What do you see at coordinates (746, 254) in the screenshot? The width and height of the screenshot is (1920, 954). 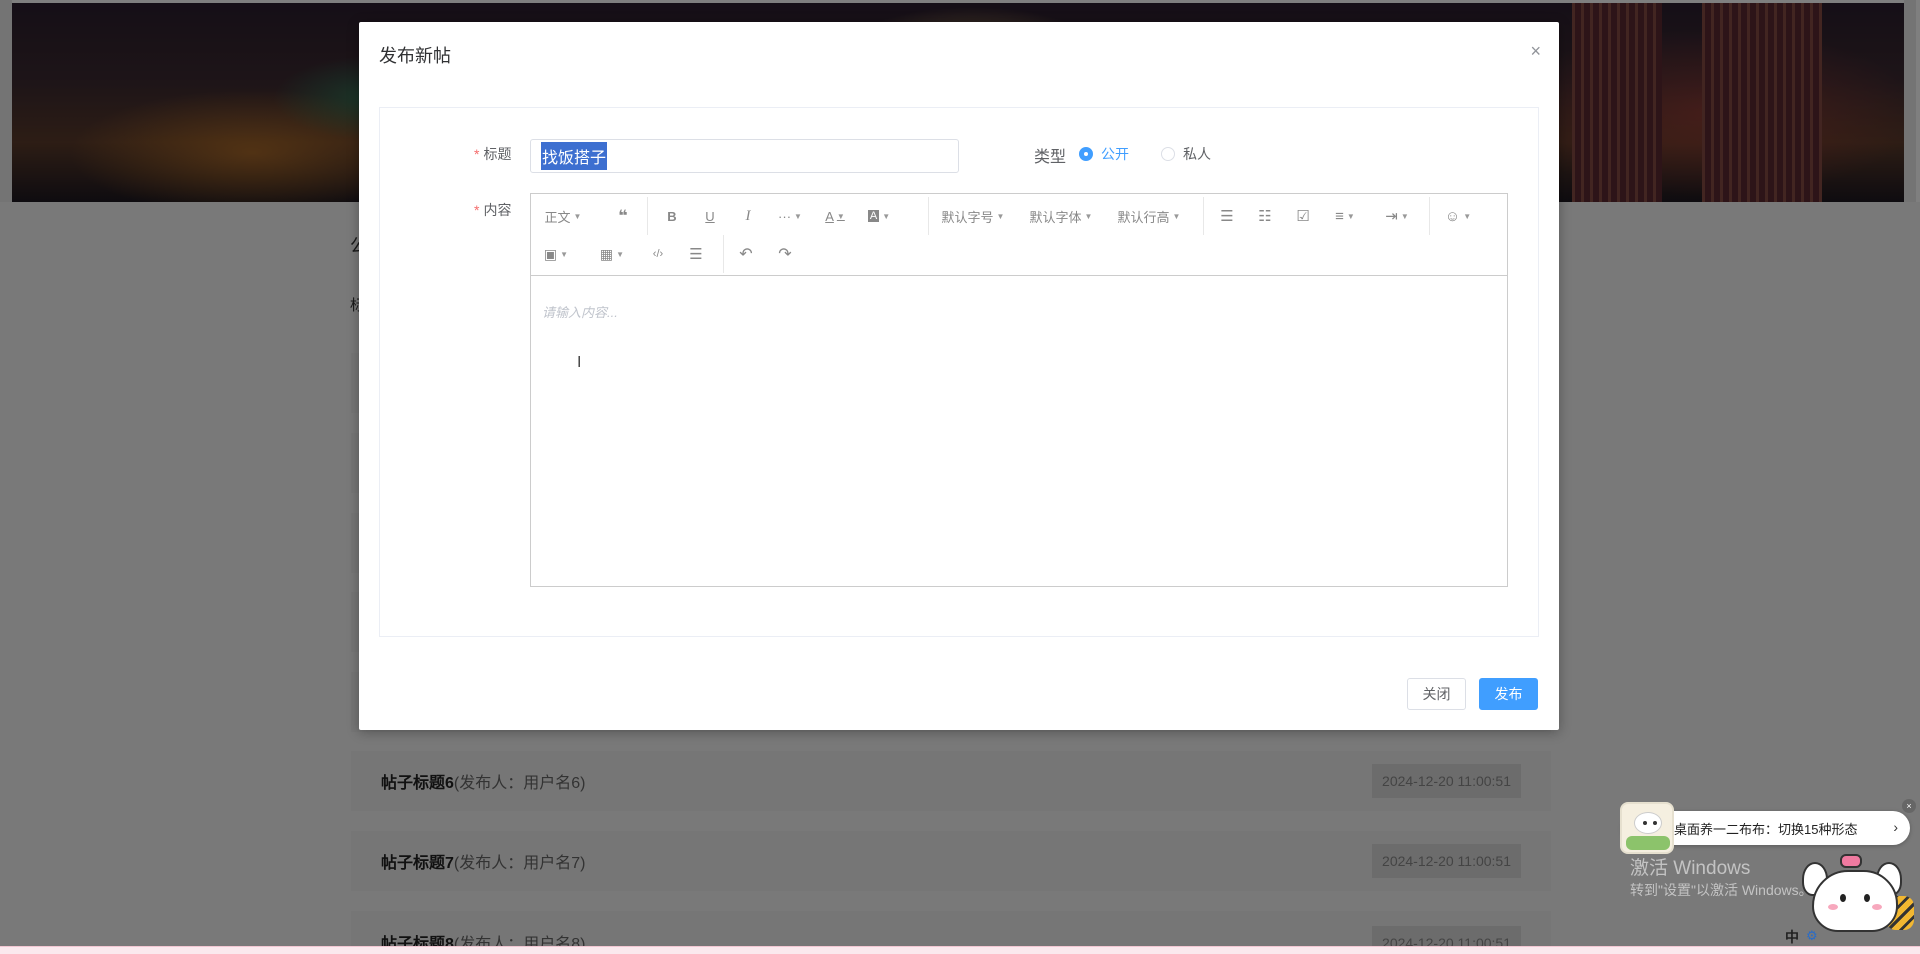 I see `undo-icon: ↶` at bounding box center [746, 254].